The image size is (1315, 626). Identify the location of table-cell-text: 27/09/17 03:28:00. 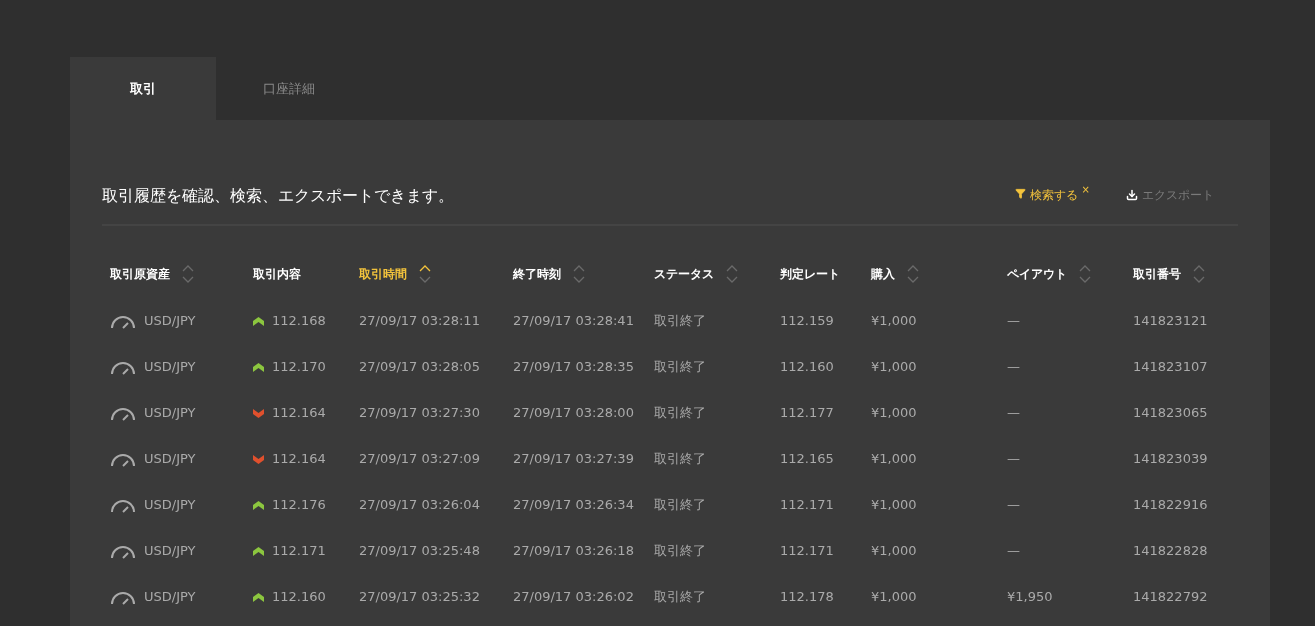
(574, 413).